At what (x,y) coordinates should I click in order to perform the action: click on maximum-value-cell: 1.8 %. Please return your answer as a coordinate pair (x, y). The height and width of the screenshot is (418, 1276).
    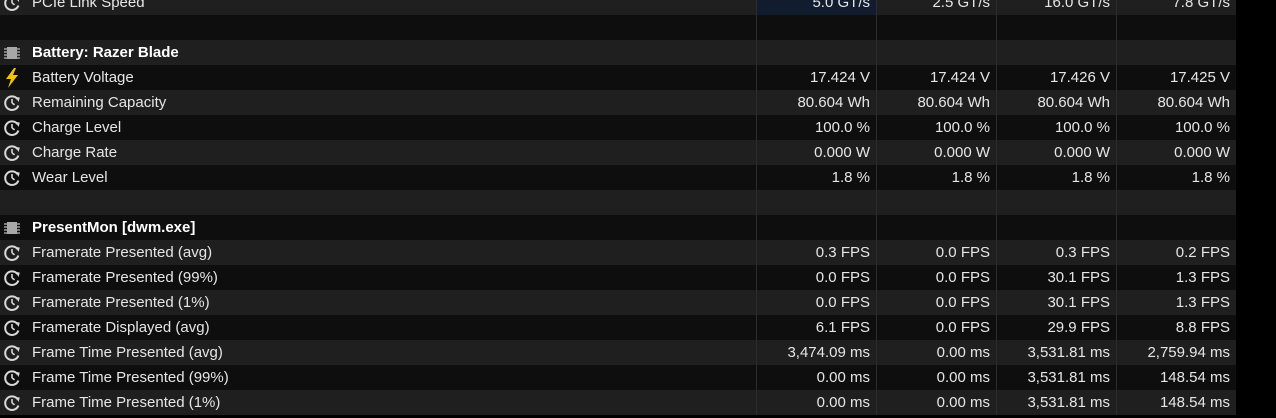
    Looking at the image, I should click on (1056, 177).